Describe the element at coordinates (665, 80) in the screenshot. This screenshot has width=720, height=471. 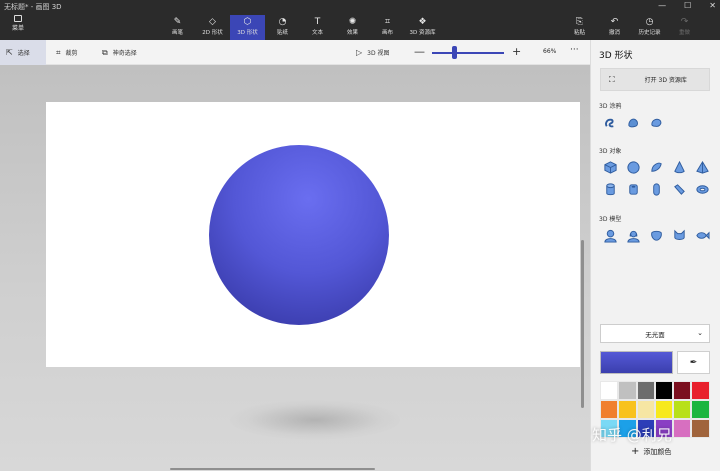
I see `open-library-label: 打开 3D 资源库` at that location.